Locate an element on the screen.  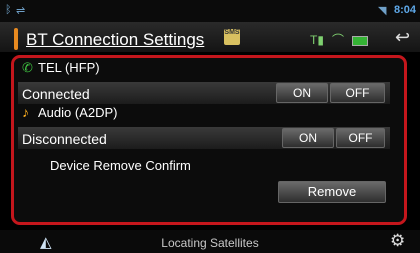
battery-icon is located at coordinates (360, 41).